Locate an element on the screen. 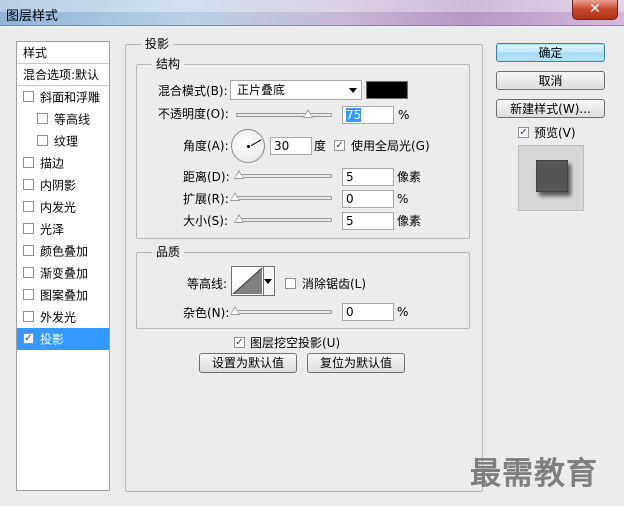 The width and height of the screenshot is (624, 506). style-list-item-label: 外发光 is located at coordinates (58, 317).